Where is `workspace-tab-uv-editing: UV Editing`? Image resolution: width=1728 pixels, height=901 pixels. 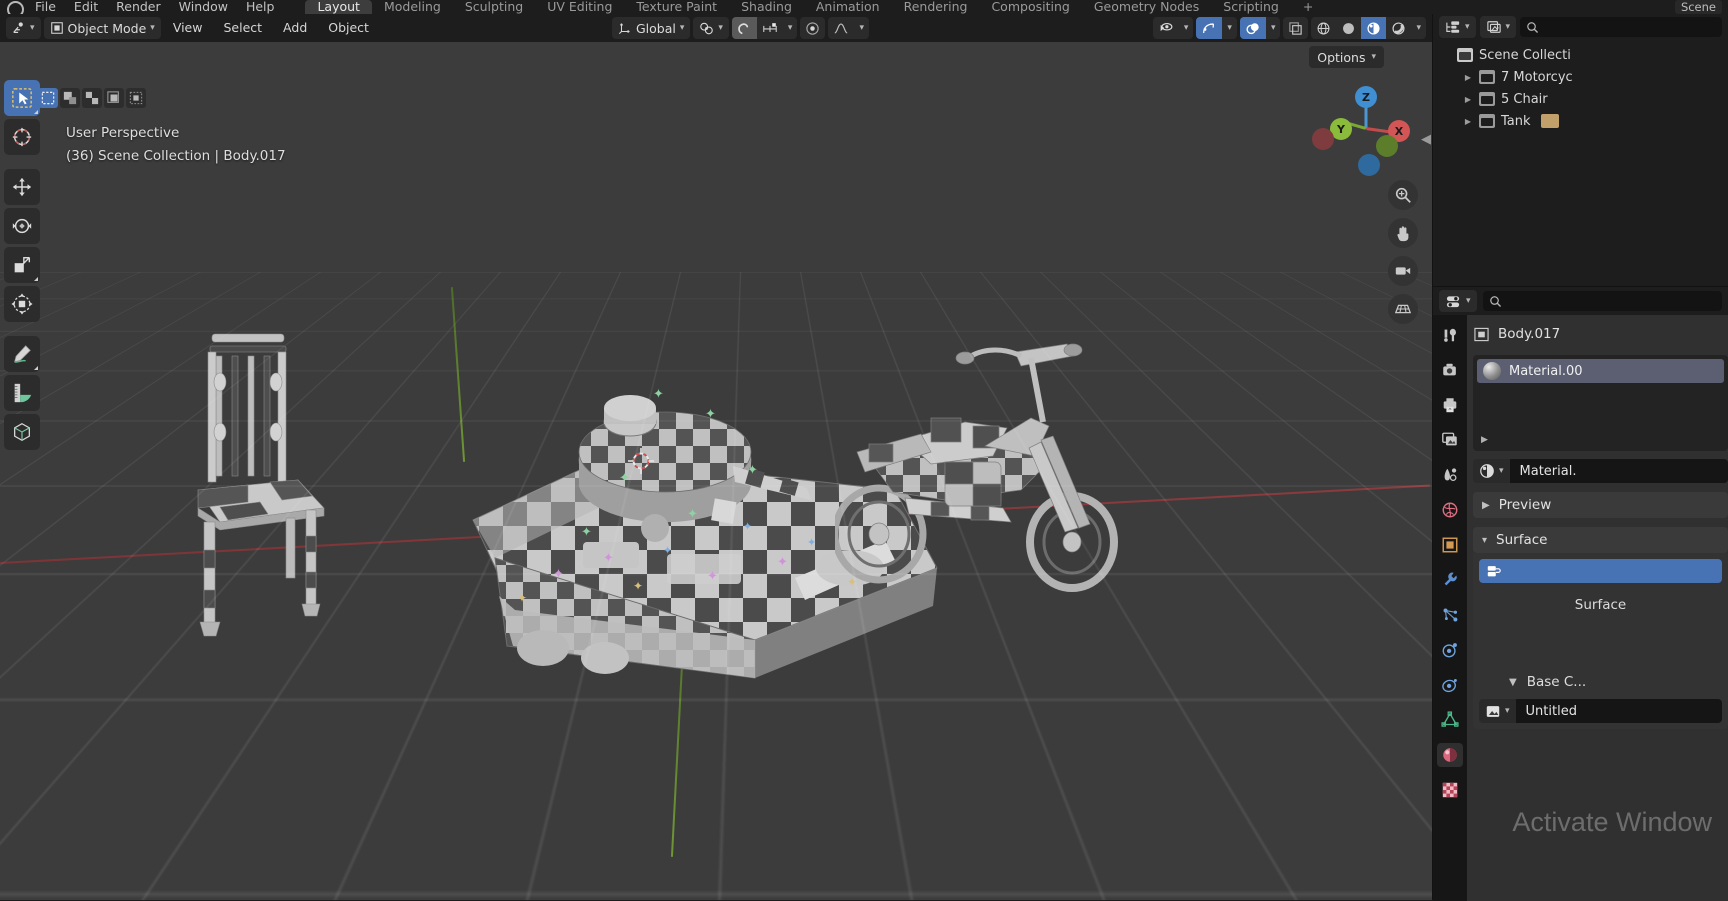
workspace-tab-uv-editing: UV Editing is located at coordinates (579, 7).